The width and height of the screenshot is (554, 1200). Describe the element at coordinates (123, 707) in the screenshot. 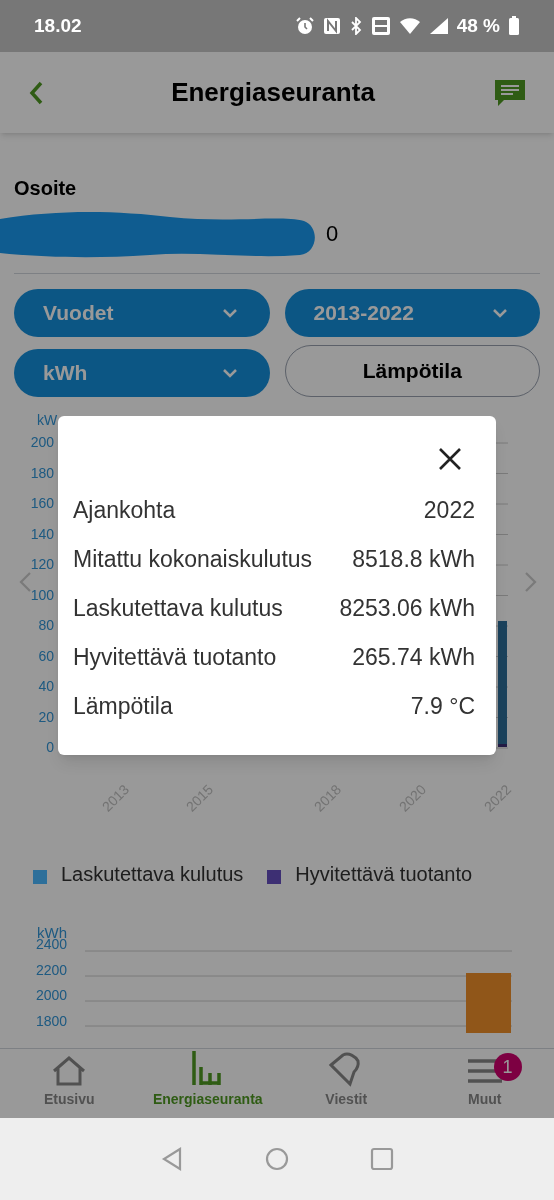

I see `detail-label: Lämpötila` at that location.